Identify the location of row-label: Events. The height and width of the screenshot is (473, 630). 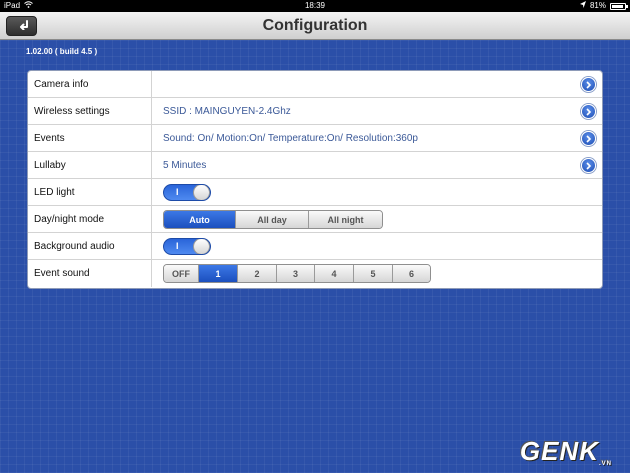
(49, 138).